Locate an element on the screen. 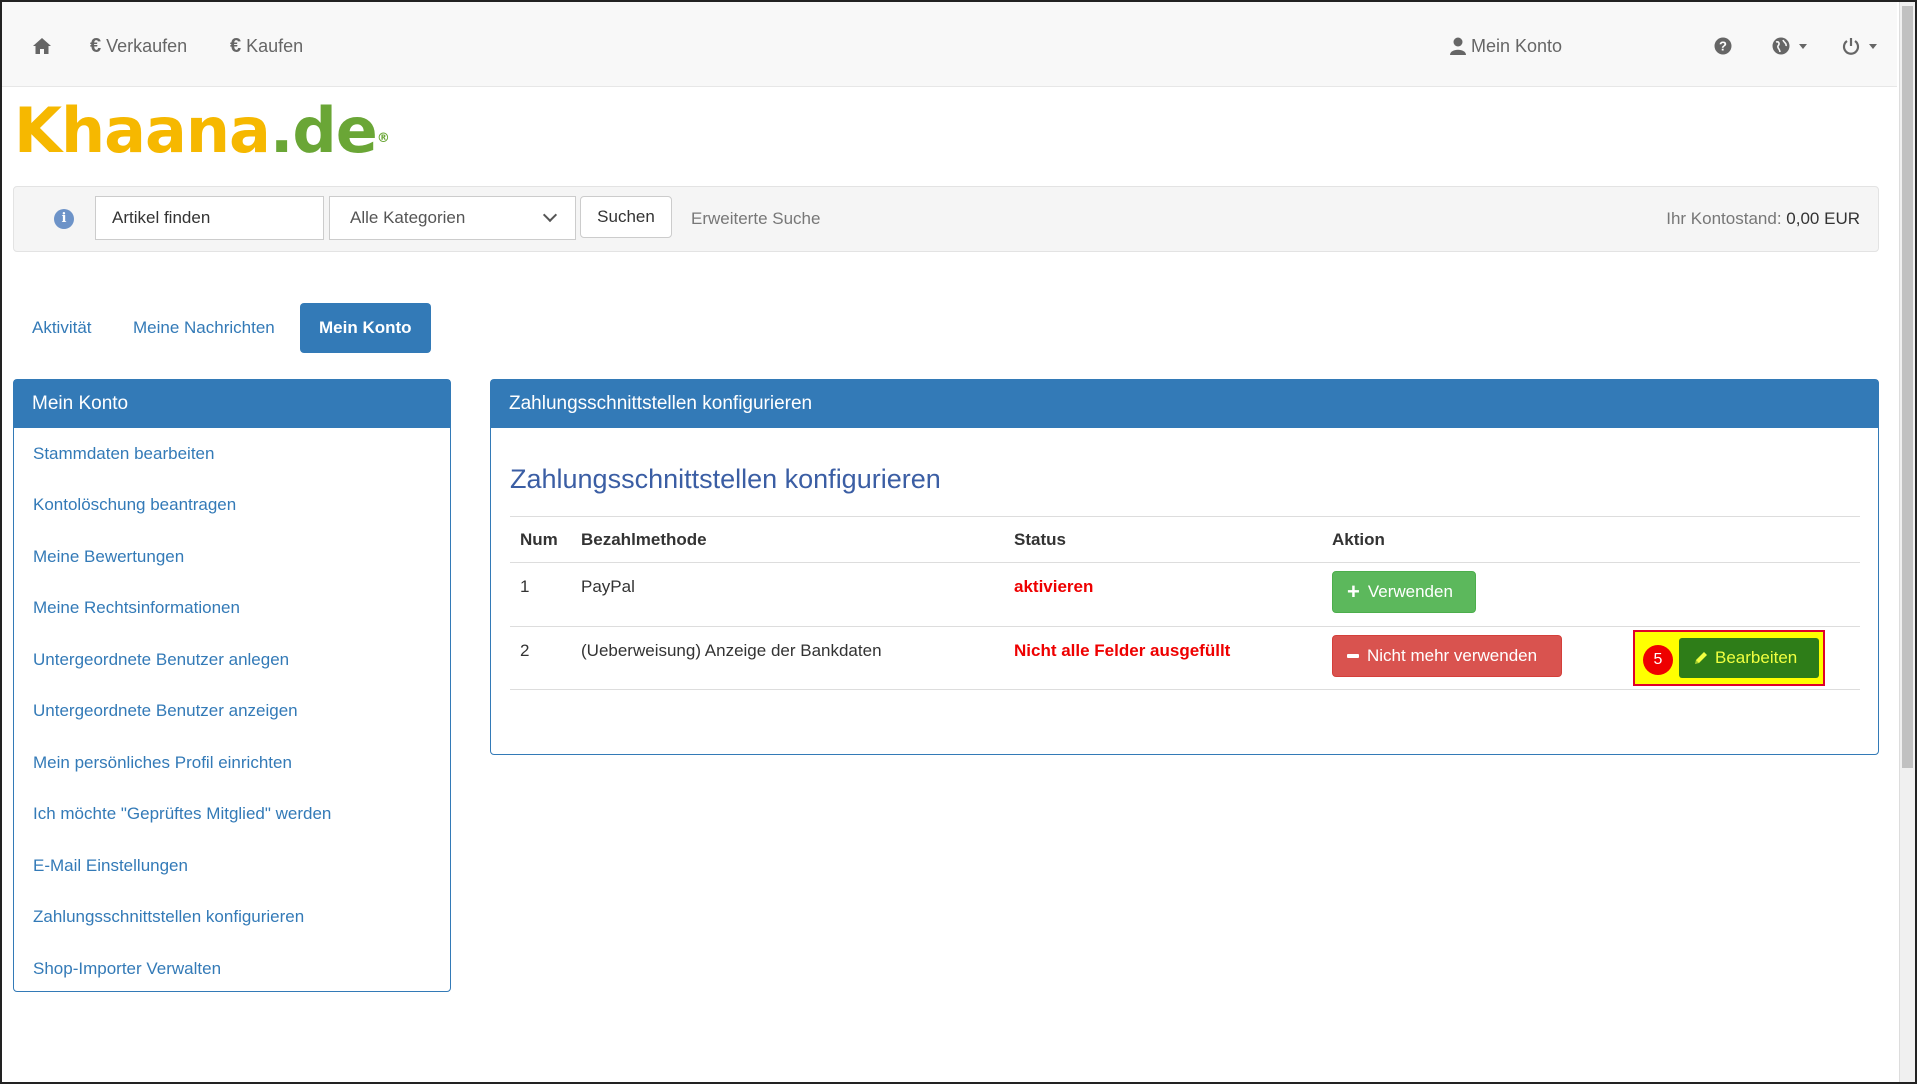  sidebar-item-email-settings: E-Mail Einstellungen is located at coordinates (232, 866).